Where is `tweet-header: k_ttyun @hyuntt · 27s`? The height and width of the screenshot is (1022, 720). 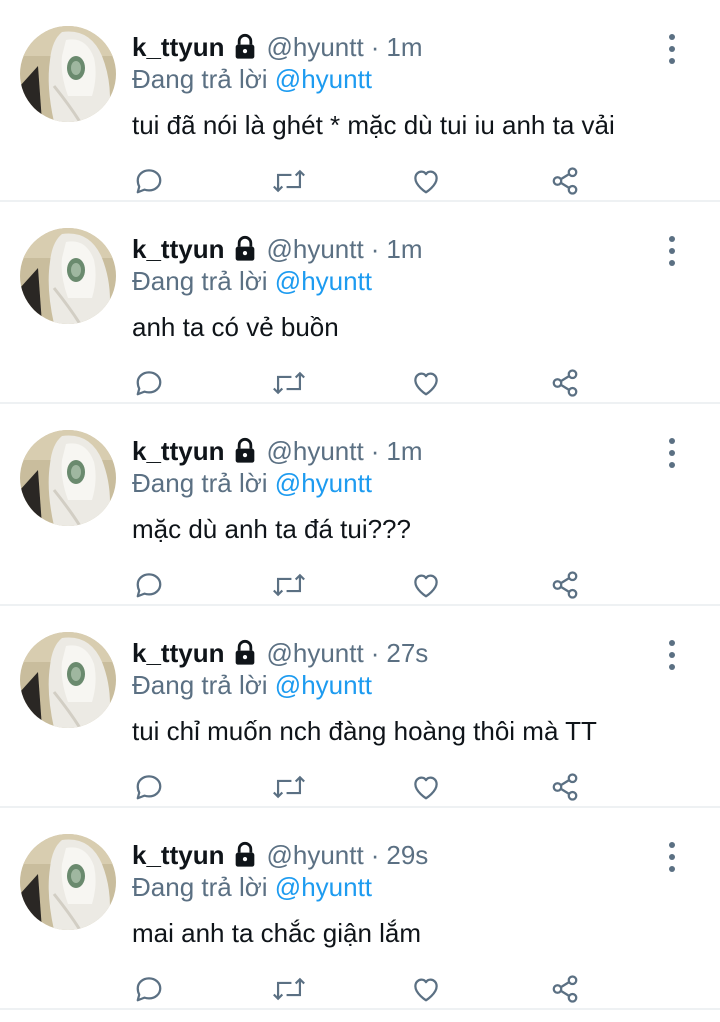 tweet-header: k_ttyun @hyuntt · 27s is located at coordinates (280, 653).